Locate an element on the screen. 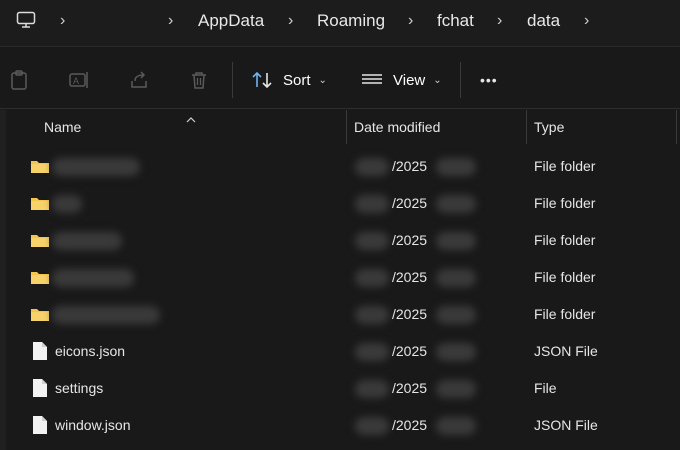 Image resolution: width=680 pixels, height=450 pixels. item-name: window.json is located at coordinates (93, 425).